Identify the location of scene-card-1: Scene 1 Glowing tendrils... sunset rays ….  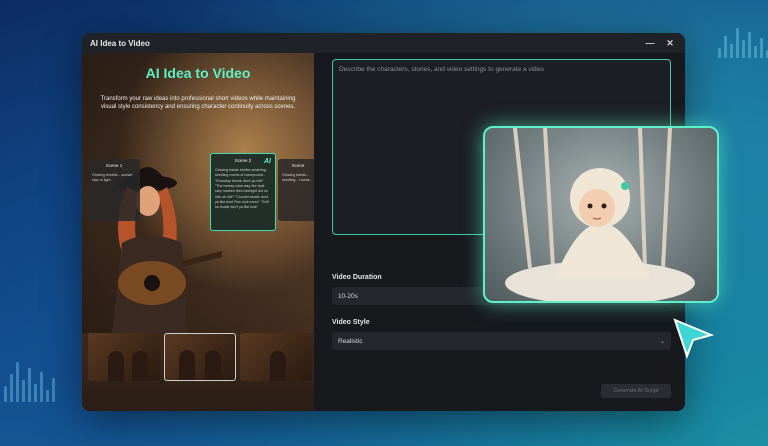
(114, 190).